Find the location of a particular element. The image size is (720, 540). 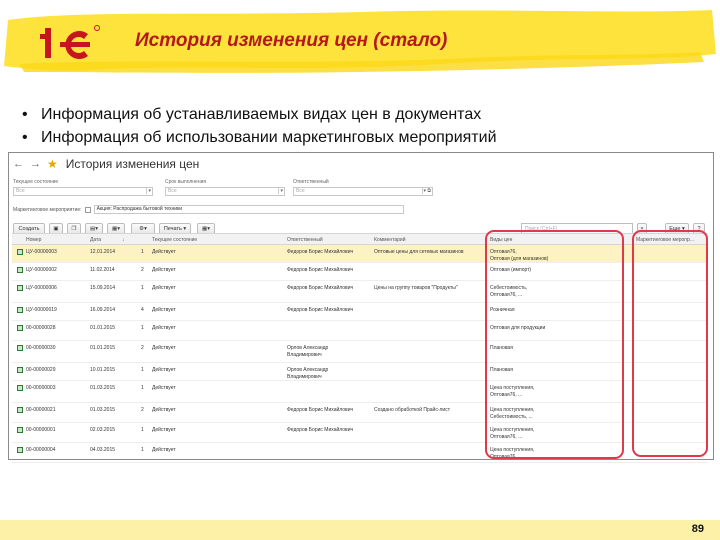

cell-date: 02.03.2015 is located at coordinates (103, 430).